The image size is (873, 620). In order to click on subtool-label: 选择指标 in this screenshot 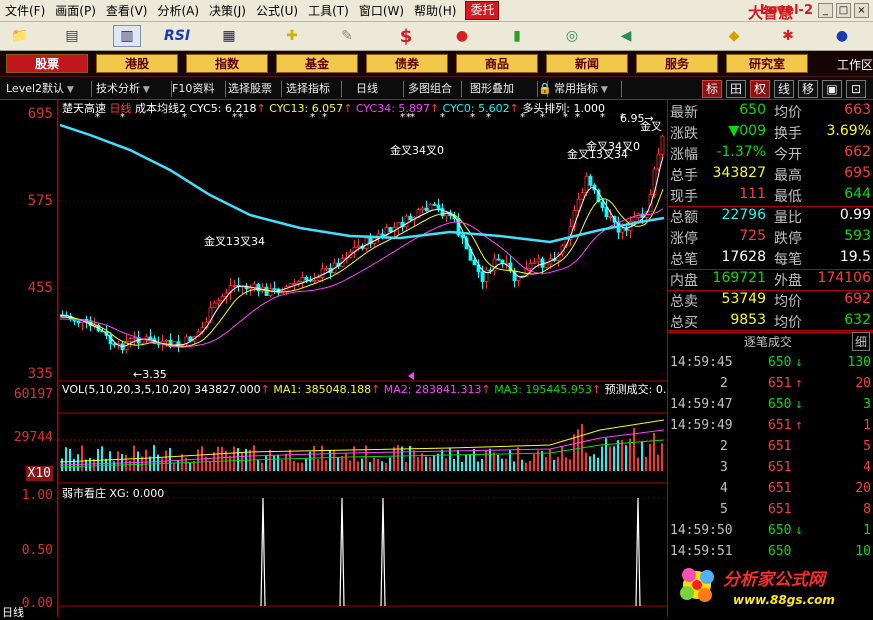, I will do `click(308, 88)`.